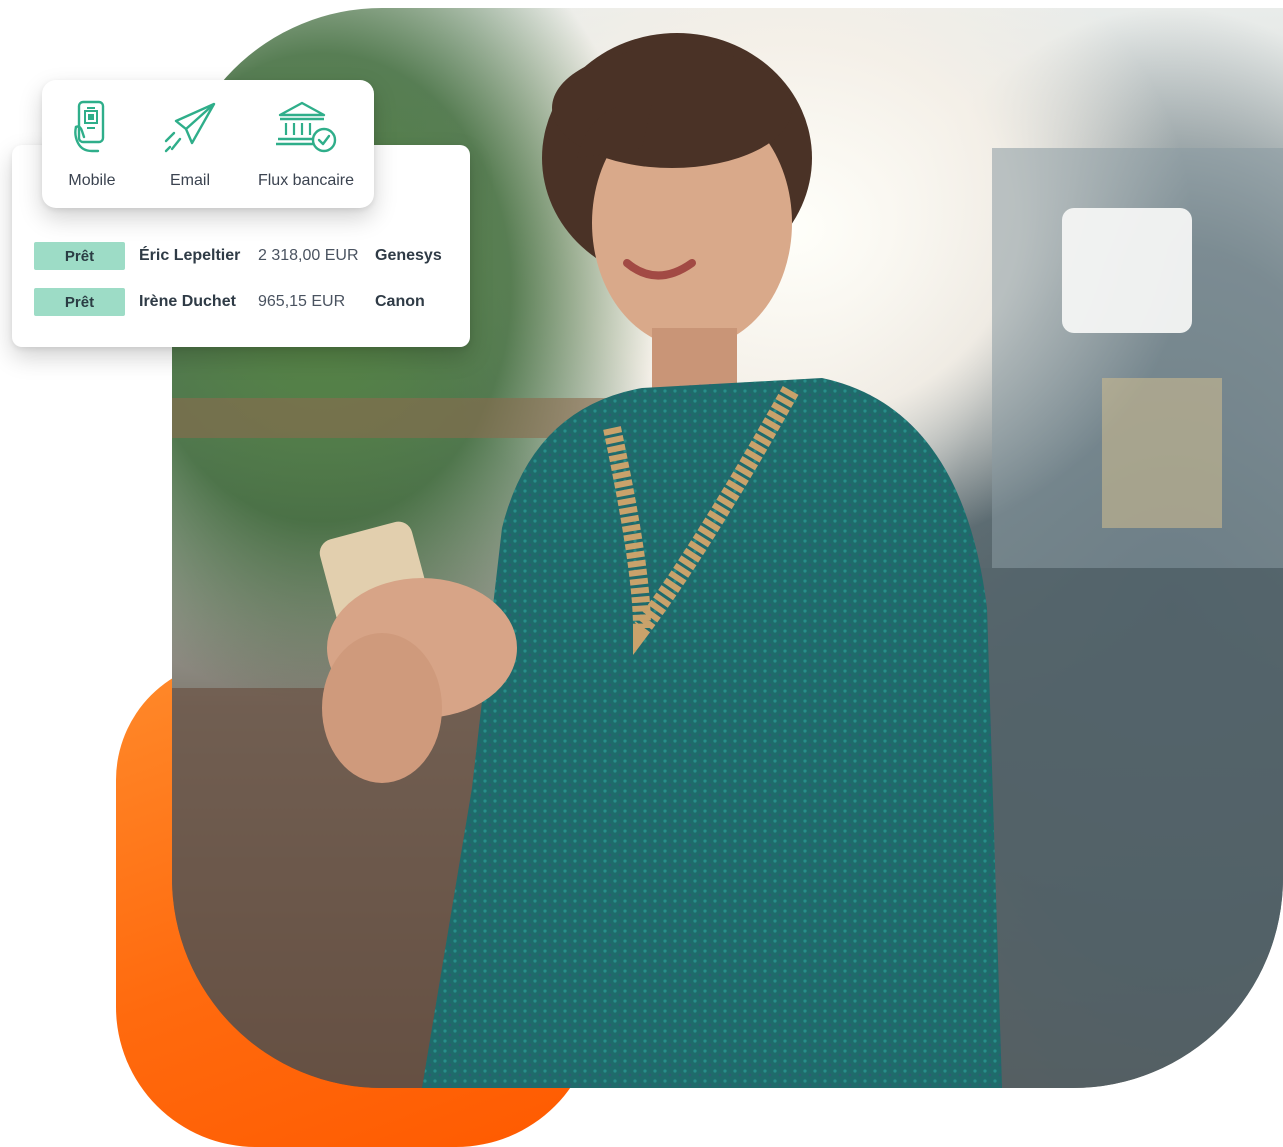 The width and height of the screenshot is (1283, 1147). I want to click on payer-name: Irène Duchet, so click(187, 301).